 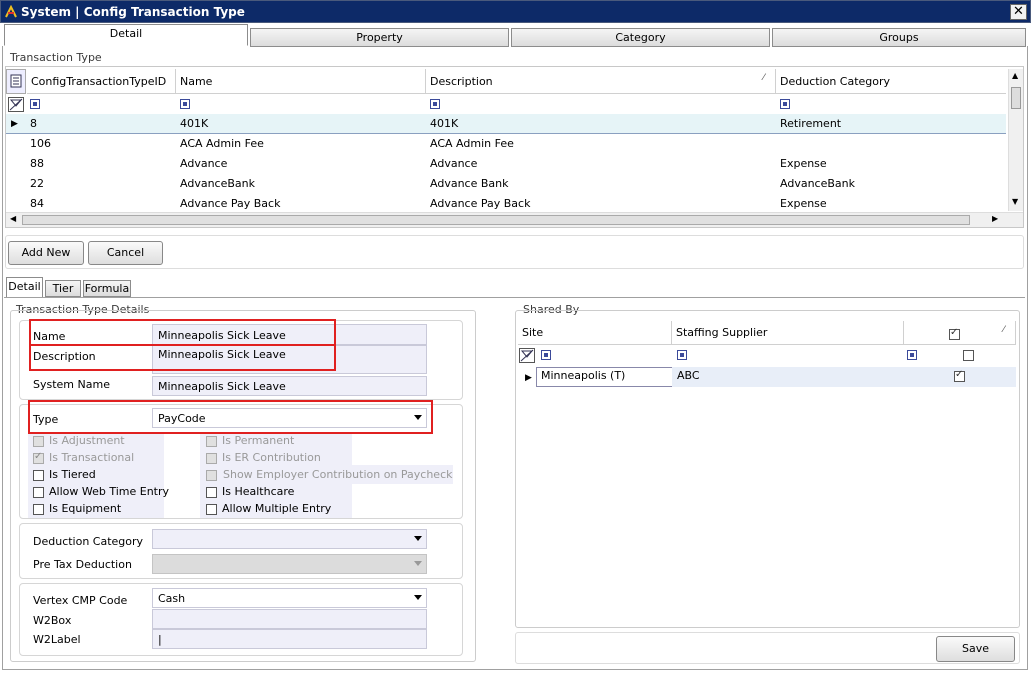 What do you see at coordinates (954, 333) in the screenshot?
I see `shared-header-checkbox` at bounding box center [954, 333].